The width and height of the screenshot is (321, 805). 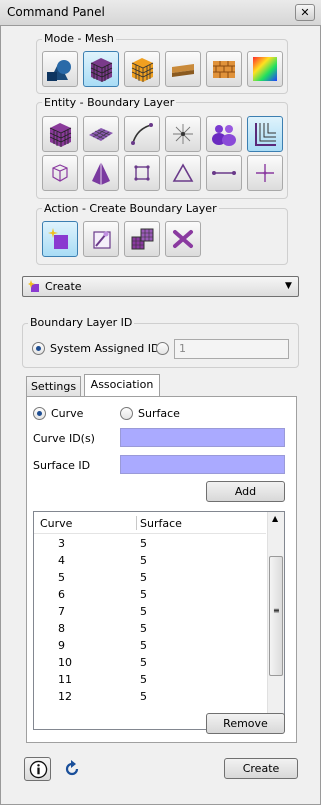 I want to click on mesh-cube-button, so click(x=101, y=69).